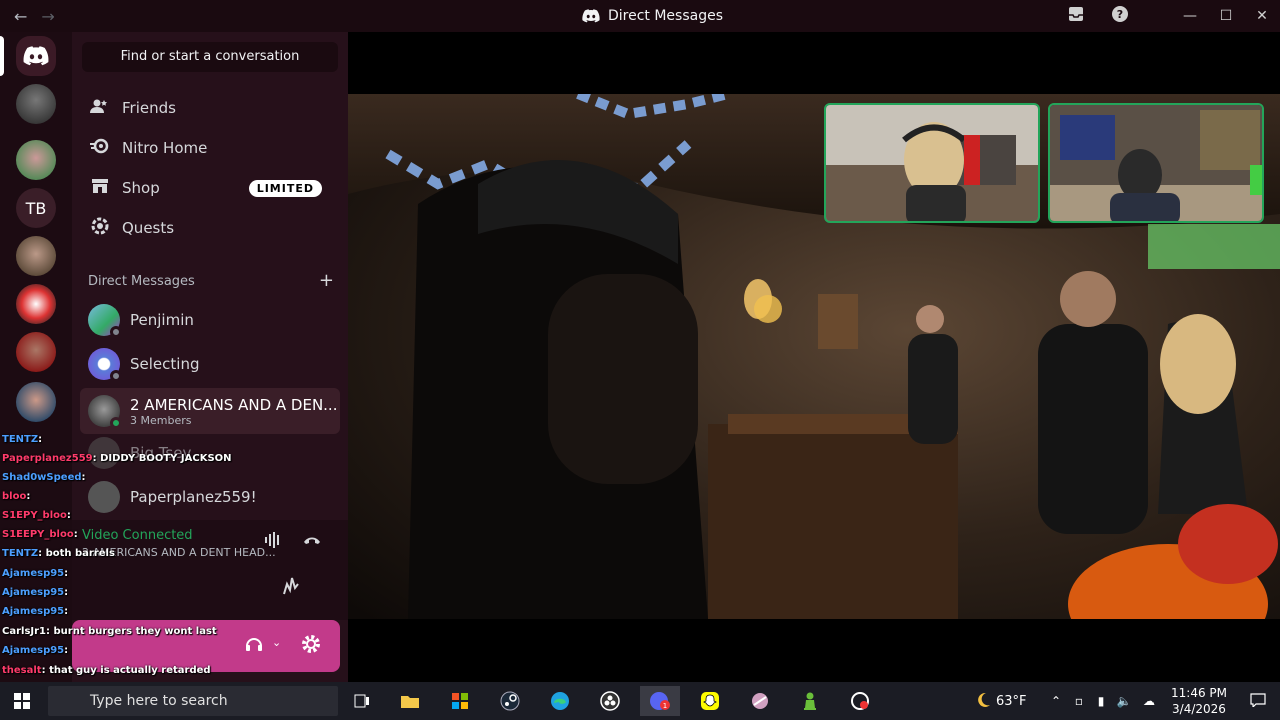 The width and height of the screenshot is (1280, 720). I want to click on server-tb: TB, so click(36, 208).